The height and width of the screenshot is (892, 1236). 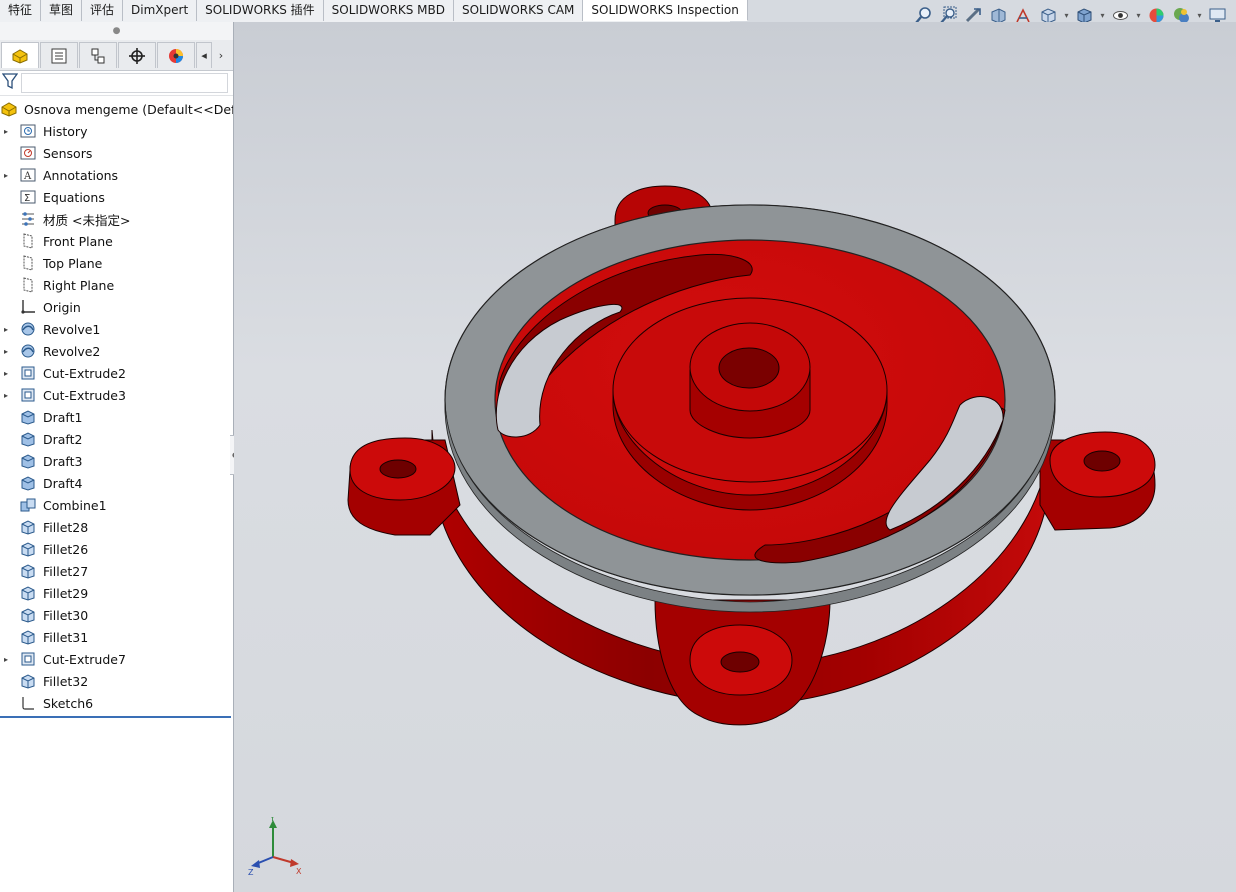 What do you see at coordinates (116, 505) in the screenshot?
I see `tree-item-combine1: Combine1` at bounding box center [116, 505].